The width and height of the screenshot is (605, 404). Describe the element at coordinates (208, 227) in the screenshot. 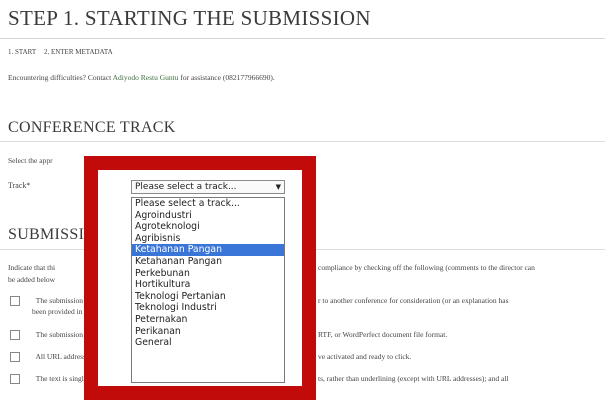

I see `track-option: Agroteknologi` at that location.